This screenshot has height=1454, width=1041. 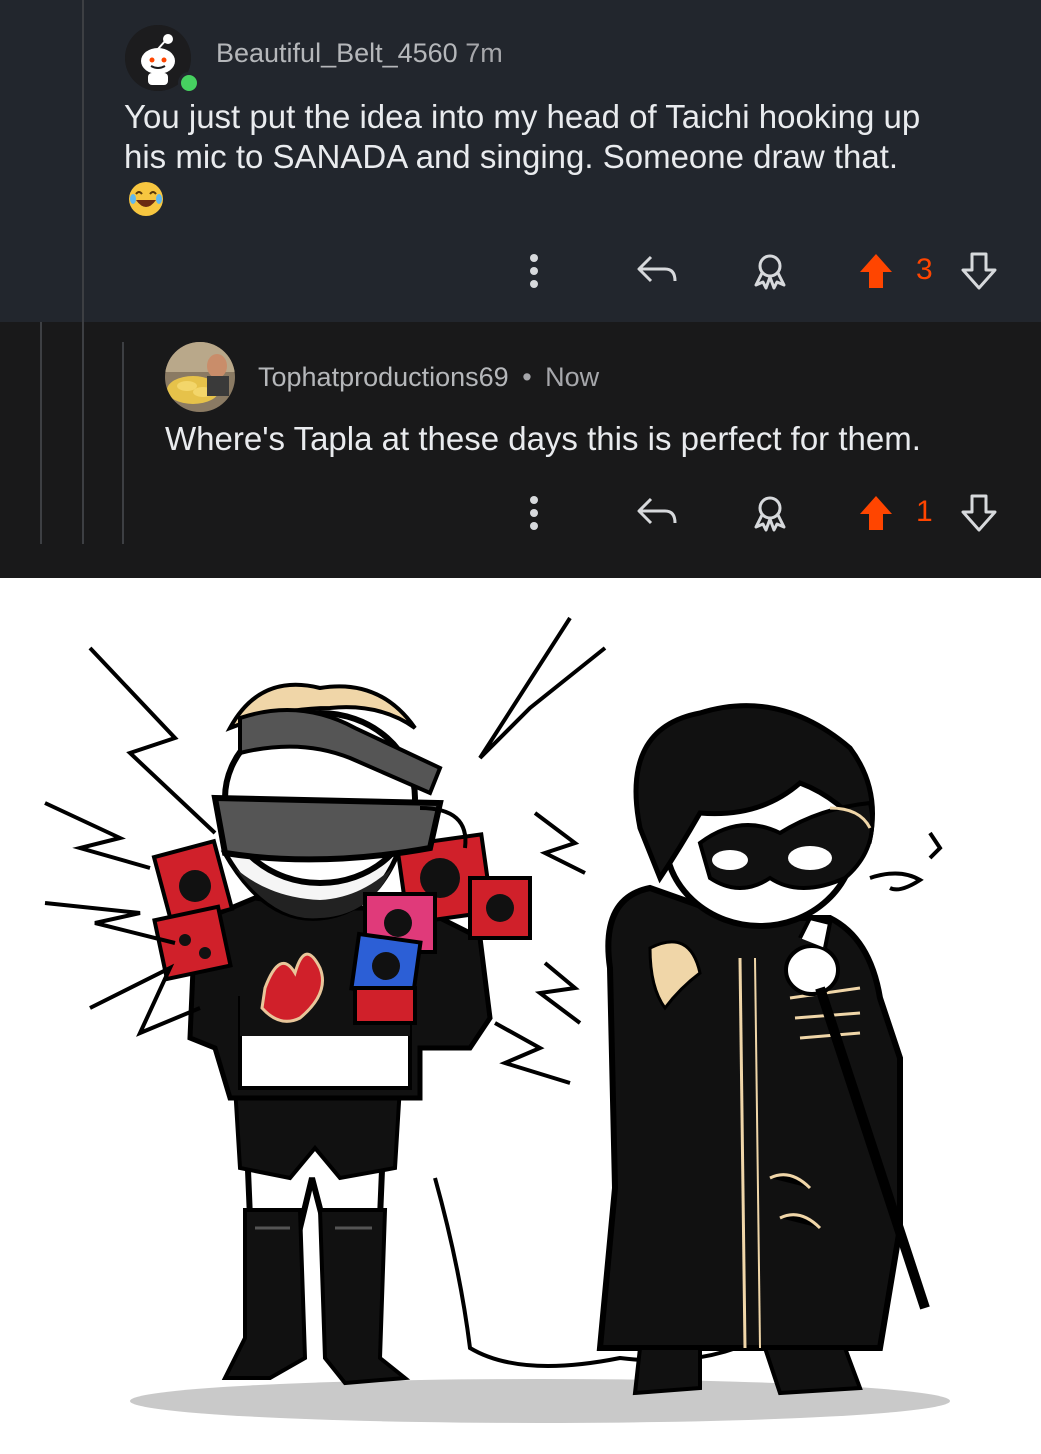 What do you see at coordinates (484, 53) in the screenshot?
I see `comment-time: 7m` at bounding box center [484, 53].